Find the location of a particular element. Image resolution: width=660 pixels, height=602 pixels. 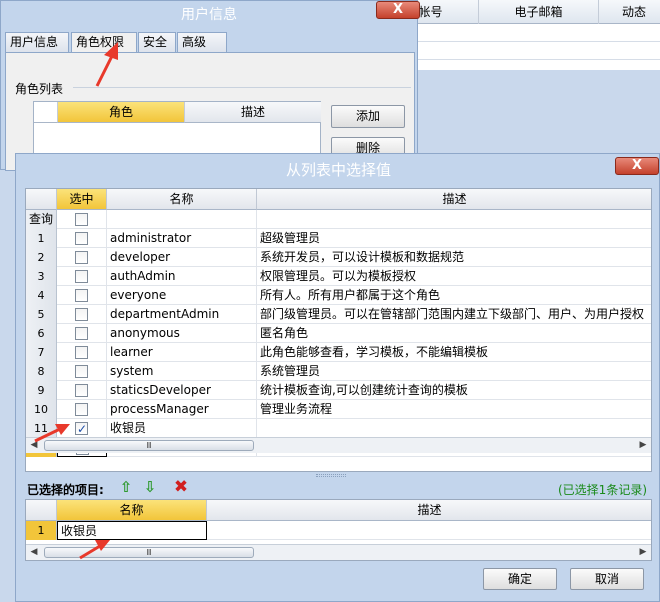

annotation-arrows is located at coordinates (76, 301).